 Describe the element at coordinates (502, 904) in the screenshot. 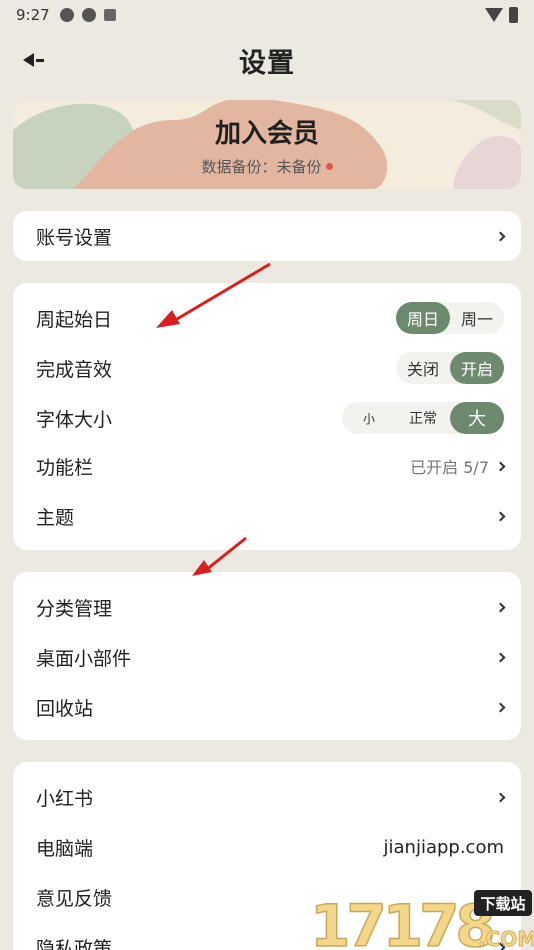

I see `svg-text: 下载站` at that location.